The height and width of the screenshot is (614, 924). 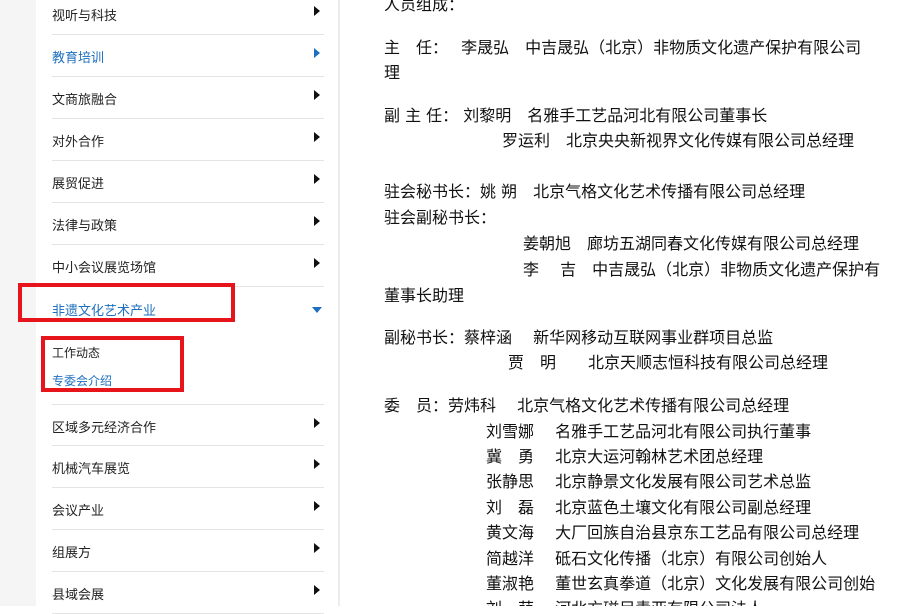 I want to click on members-heading: 人员组成：, so click(x=424, y=7).